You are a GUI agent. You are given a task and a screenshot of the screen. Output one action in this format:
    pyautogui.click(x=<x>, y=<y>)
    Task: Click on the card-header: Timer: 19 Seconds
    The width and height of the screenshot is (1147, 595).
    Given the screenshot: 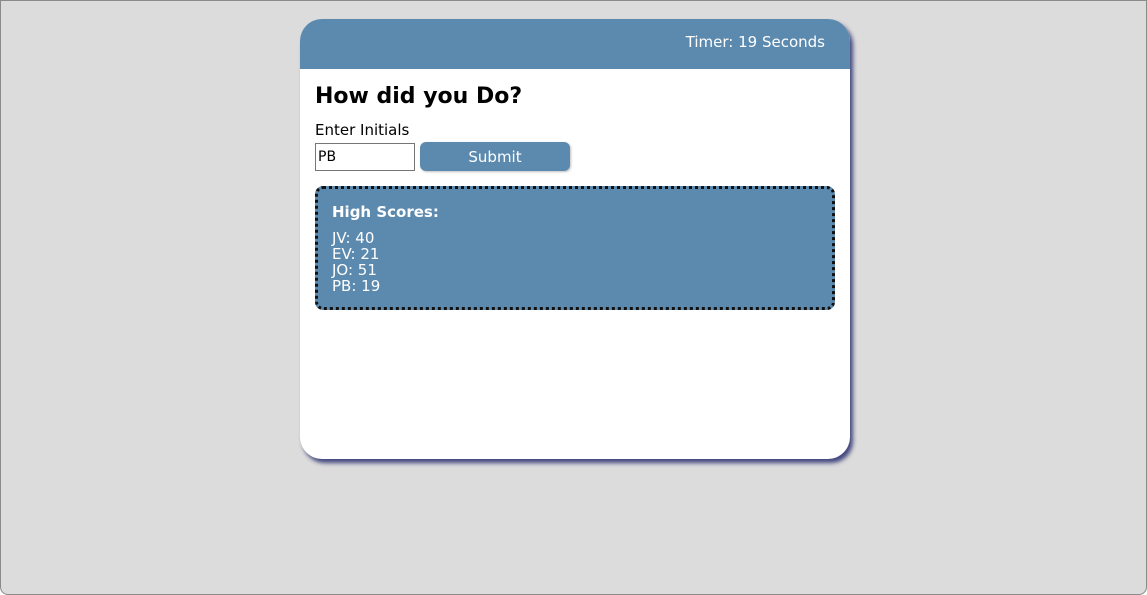 What is the action you would take?
    pyautogui.click(x=575, y=44)
    